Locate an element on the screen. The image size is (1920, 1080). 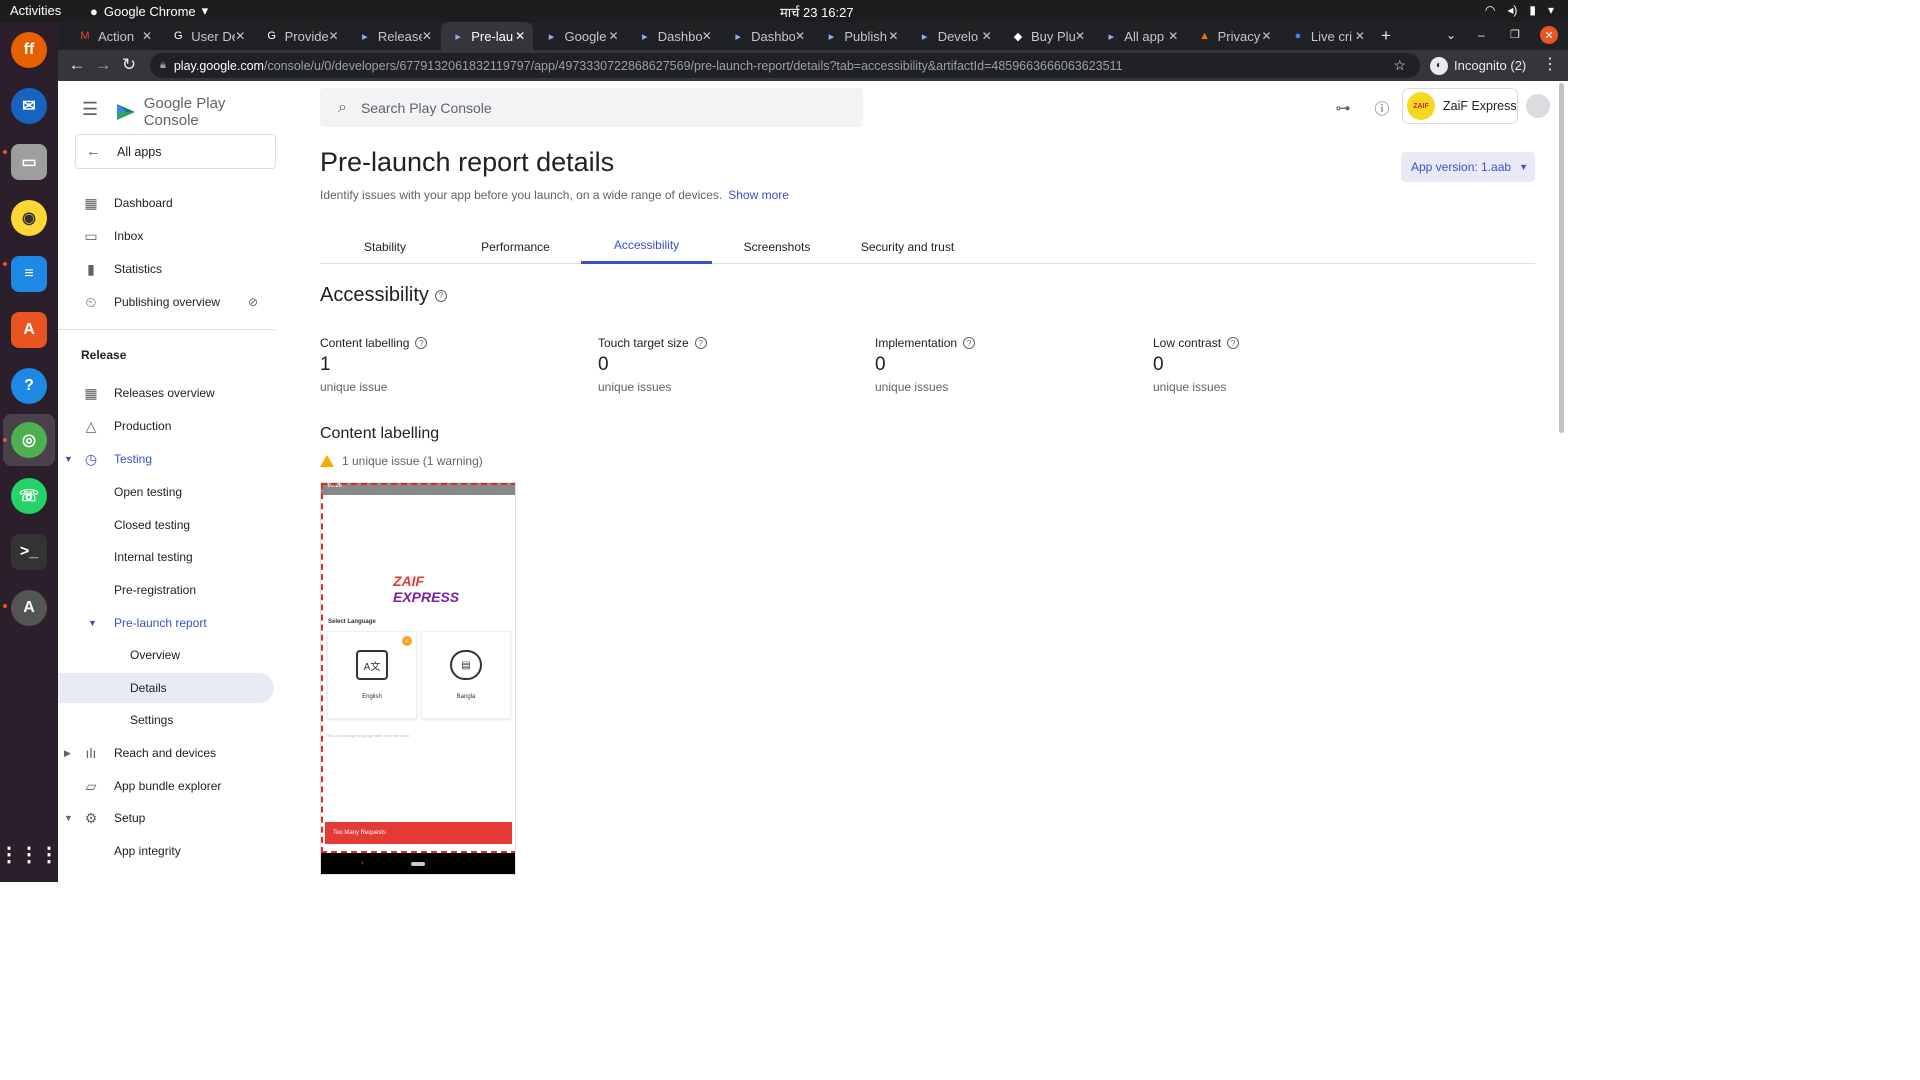
bookmark-star-icon: ☆ is located at coordinates (1399, 65).